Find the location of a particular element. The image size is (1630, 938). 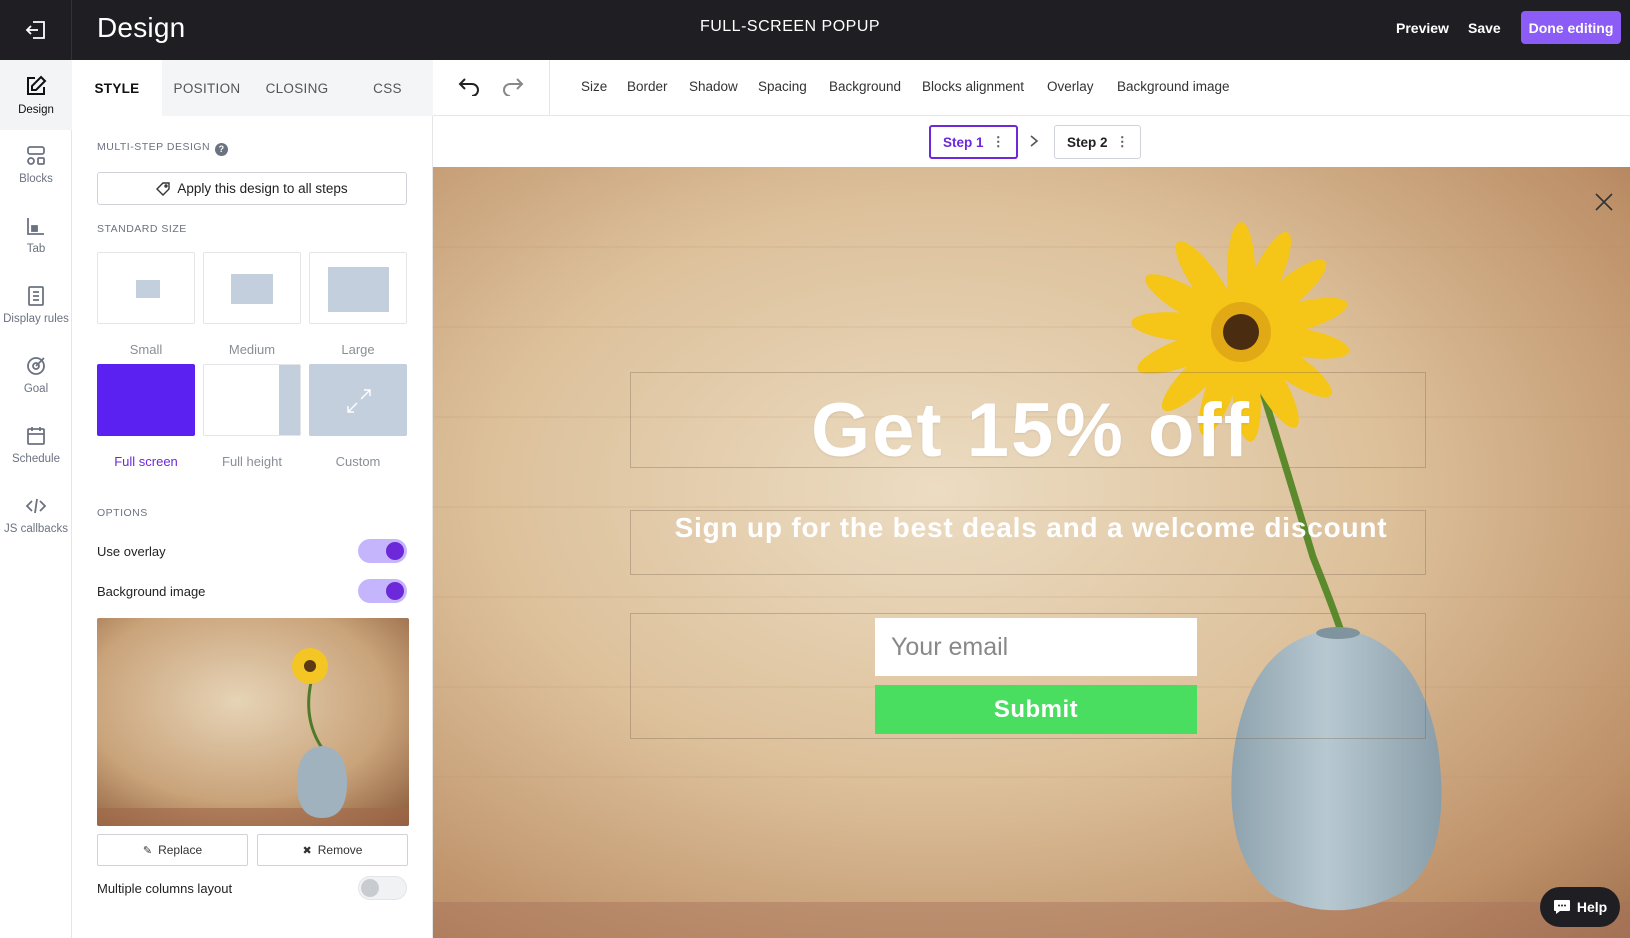

tab-position: POSITION is located at coordinates (207, 88).